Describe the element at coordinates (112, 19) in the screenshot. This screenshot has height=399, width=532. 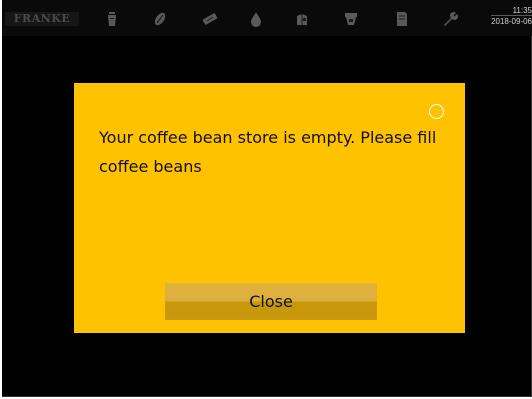
I see `beverage-icon` at that location.